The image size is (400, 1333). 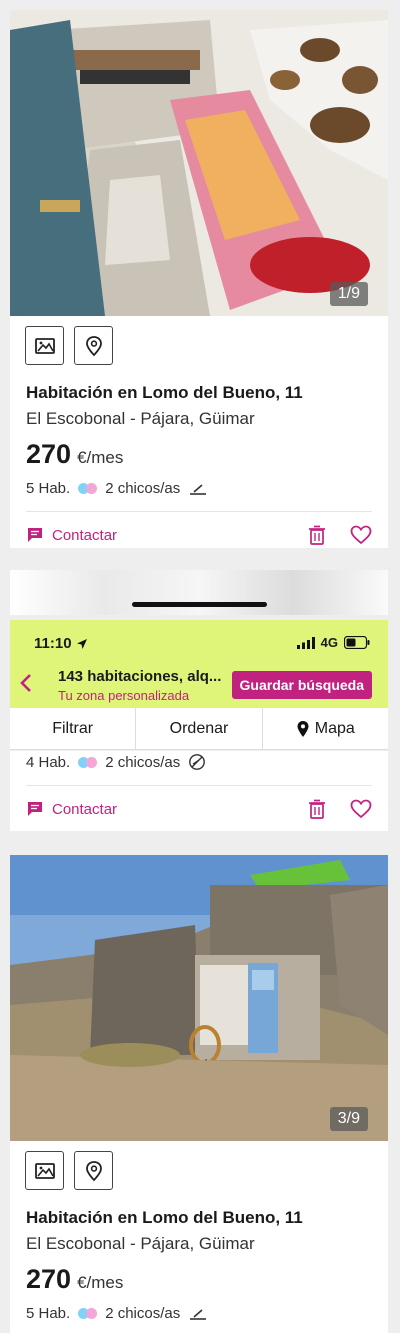 I want to click on filter-button: Filtrar, so click(x=73, y=728).